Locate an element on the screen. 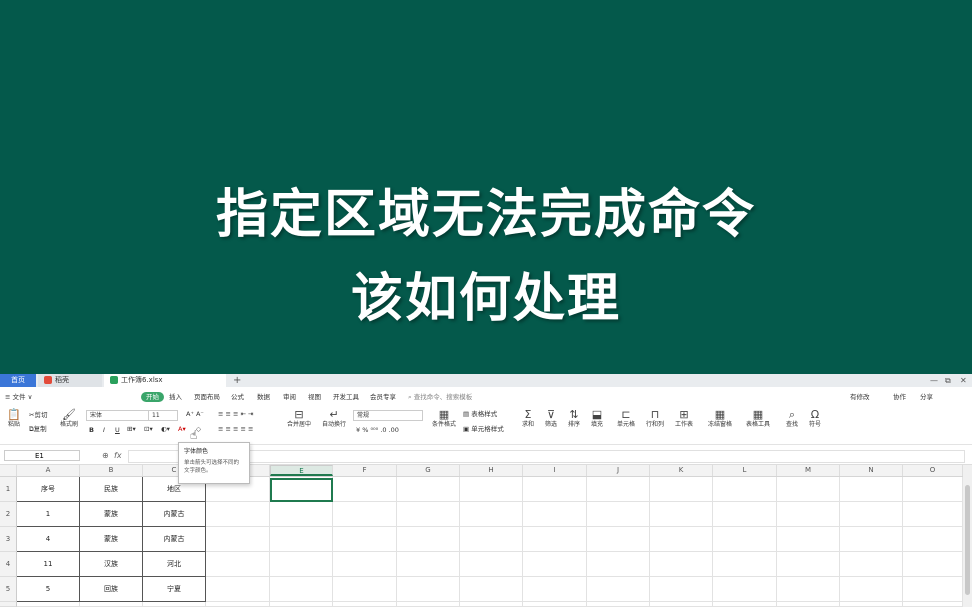 This screenshot has width=972, height=607. select-all-corner is located at coordinates (8, 470).